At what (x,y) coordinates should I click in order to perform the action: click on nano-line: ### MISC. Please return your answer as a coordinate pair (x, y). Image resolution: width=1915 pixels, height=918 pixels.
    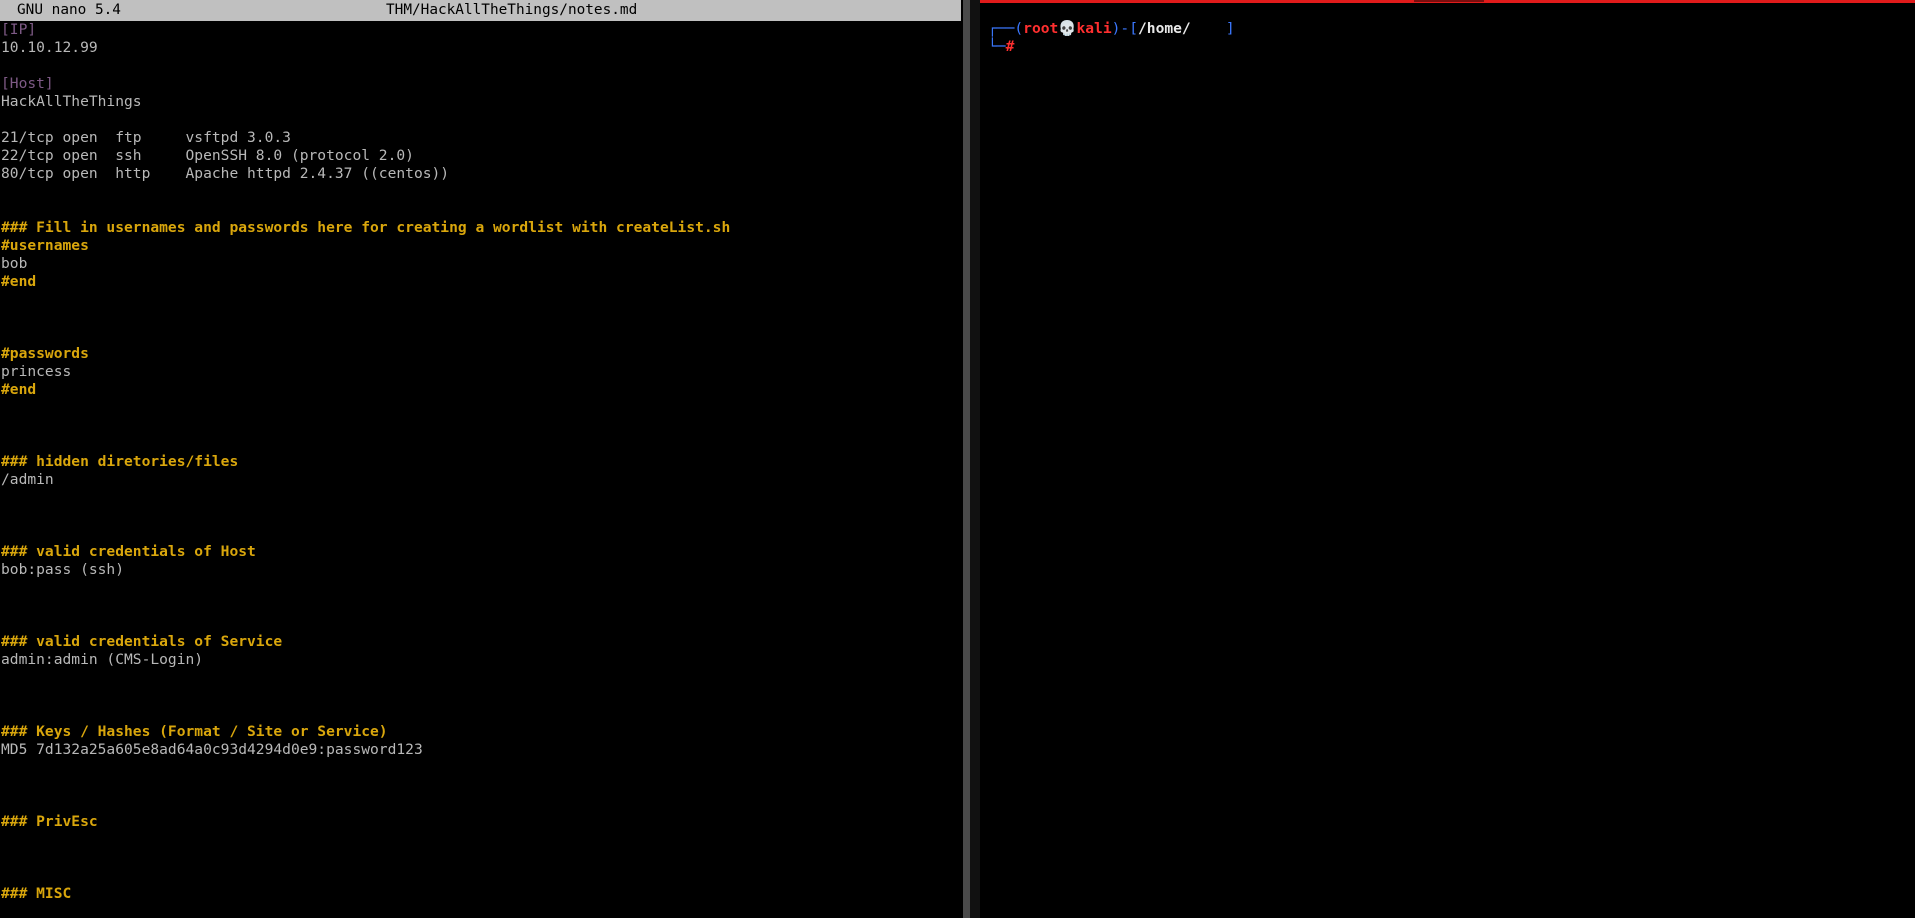
    Looking at the image, I should click on (36, 893).